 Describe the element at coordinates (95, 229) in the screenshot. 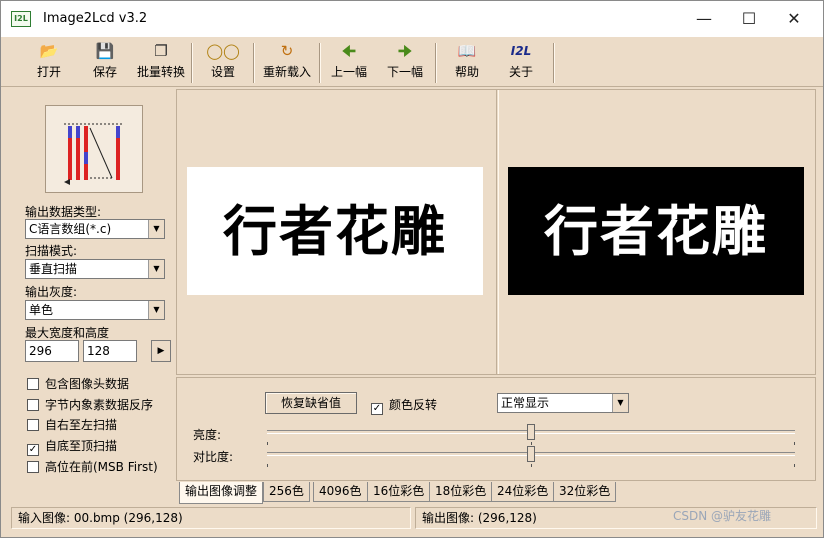

I see `output-type-select: C语言数组(*.c) ▼` at that location.